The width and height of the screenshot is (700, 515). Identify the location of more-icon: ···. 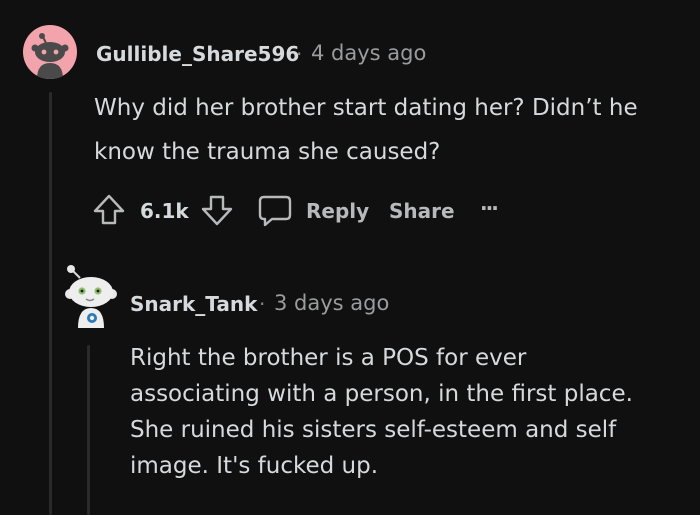
(489, 208).